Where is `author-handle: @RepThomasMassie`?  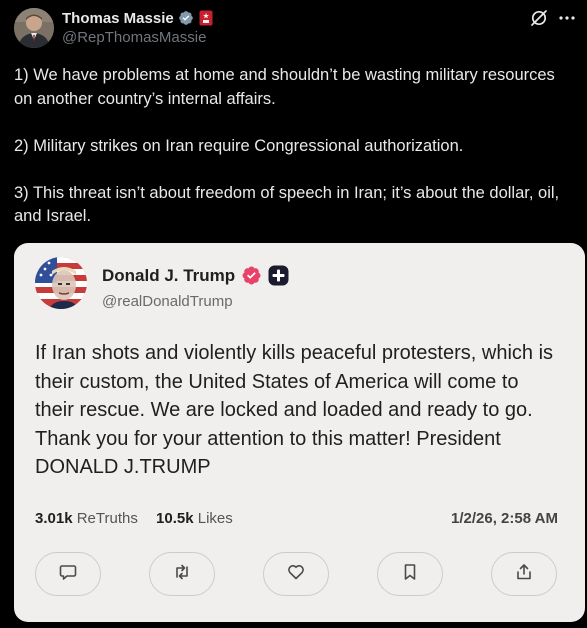 author-handle: @RepThomasMassie is located at coordinates (134, 37).